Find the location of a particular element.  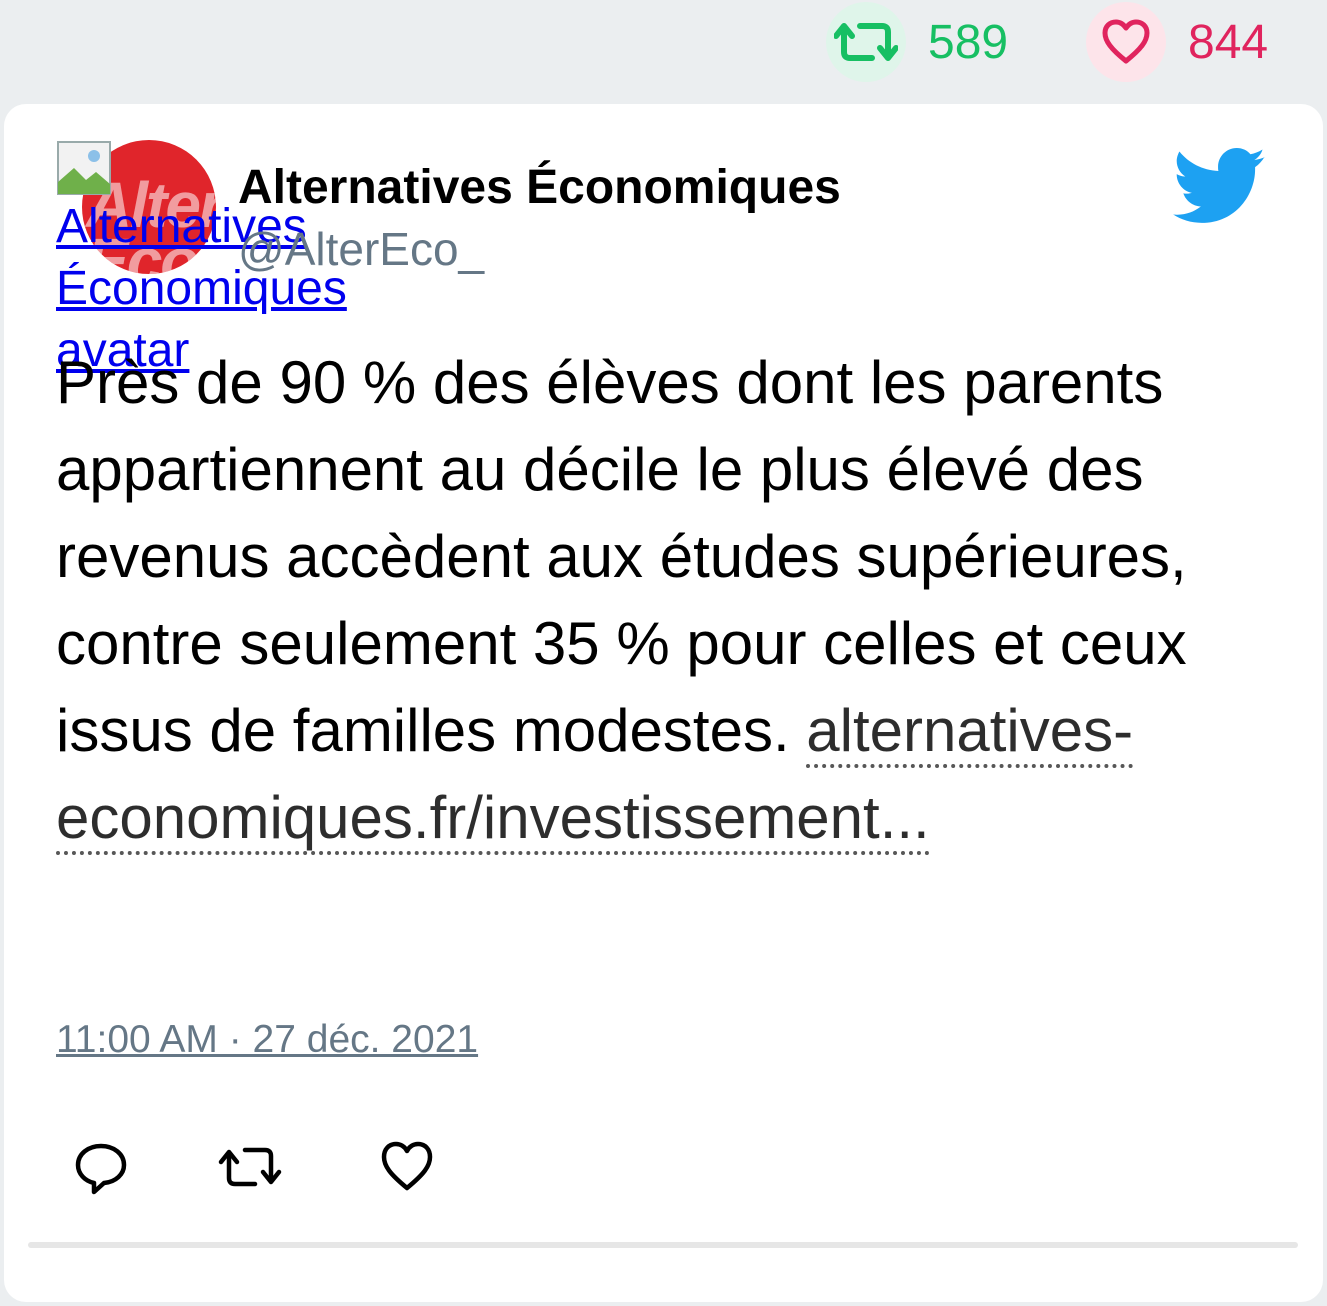

tweet-stats-bar: 589 844 is located at coordinates (663, 45).